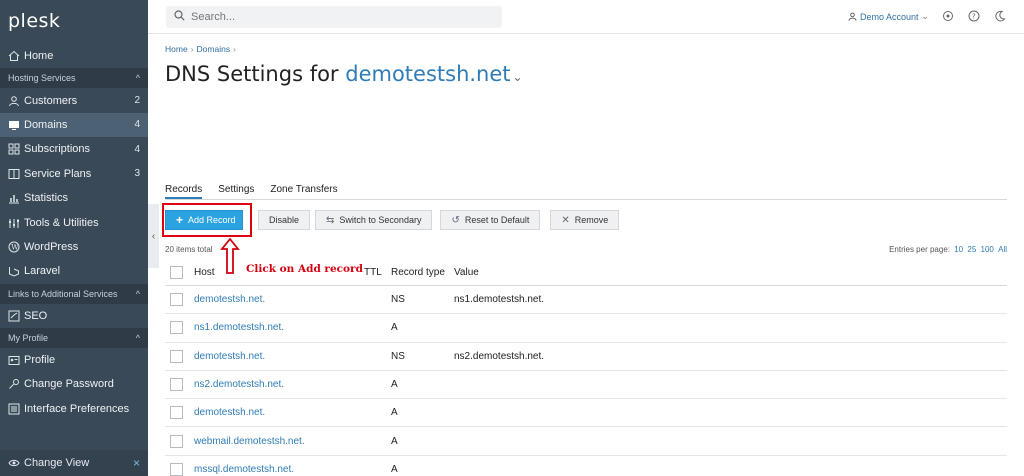 Image resolution: width=1024 pixels, height=476 pixels. I want to click on col-record-type: Record type, so click(422, 272).